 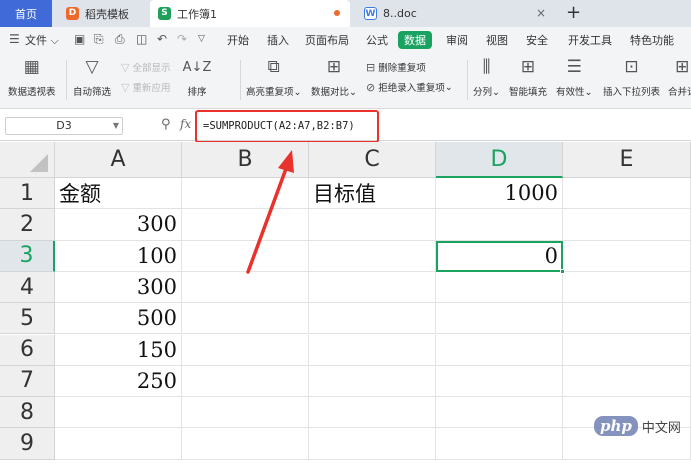 What do you see at coordinates (245, 194) in the screenshot?
I see `cell-b1` at bounding box center [245, 194].